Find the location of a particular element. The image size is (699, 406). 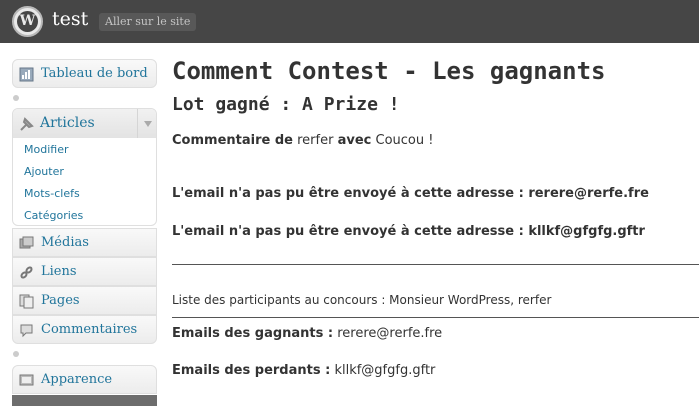

comment-icon is located at coordinates (26, 331).